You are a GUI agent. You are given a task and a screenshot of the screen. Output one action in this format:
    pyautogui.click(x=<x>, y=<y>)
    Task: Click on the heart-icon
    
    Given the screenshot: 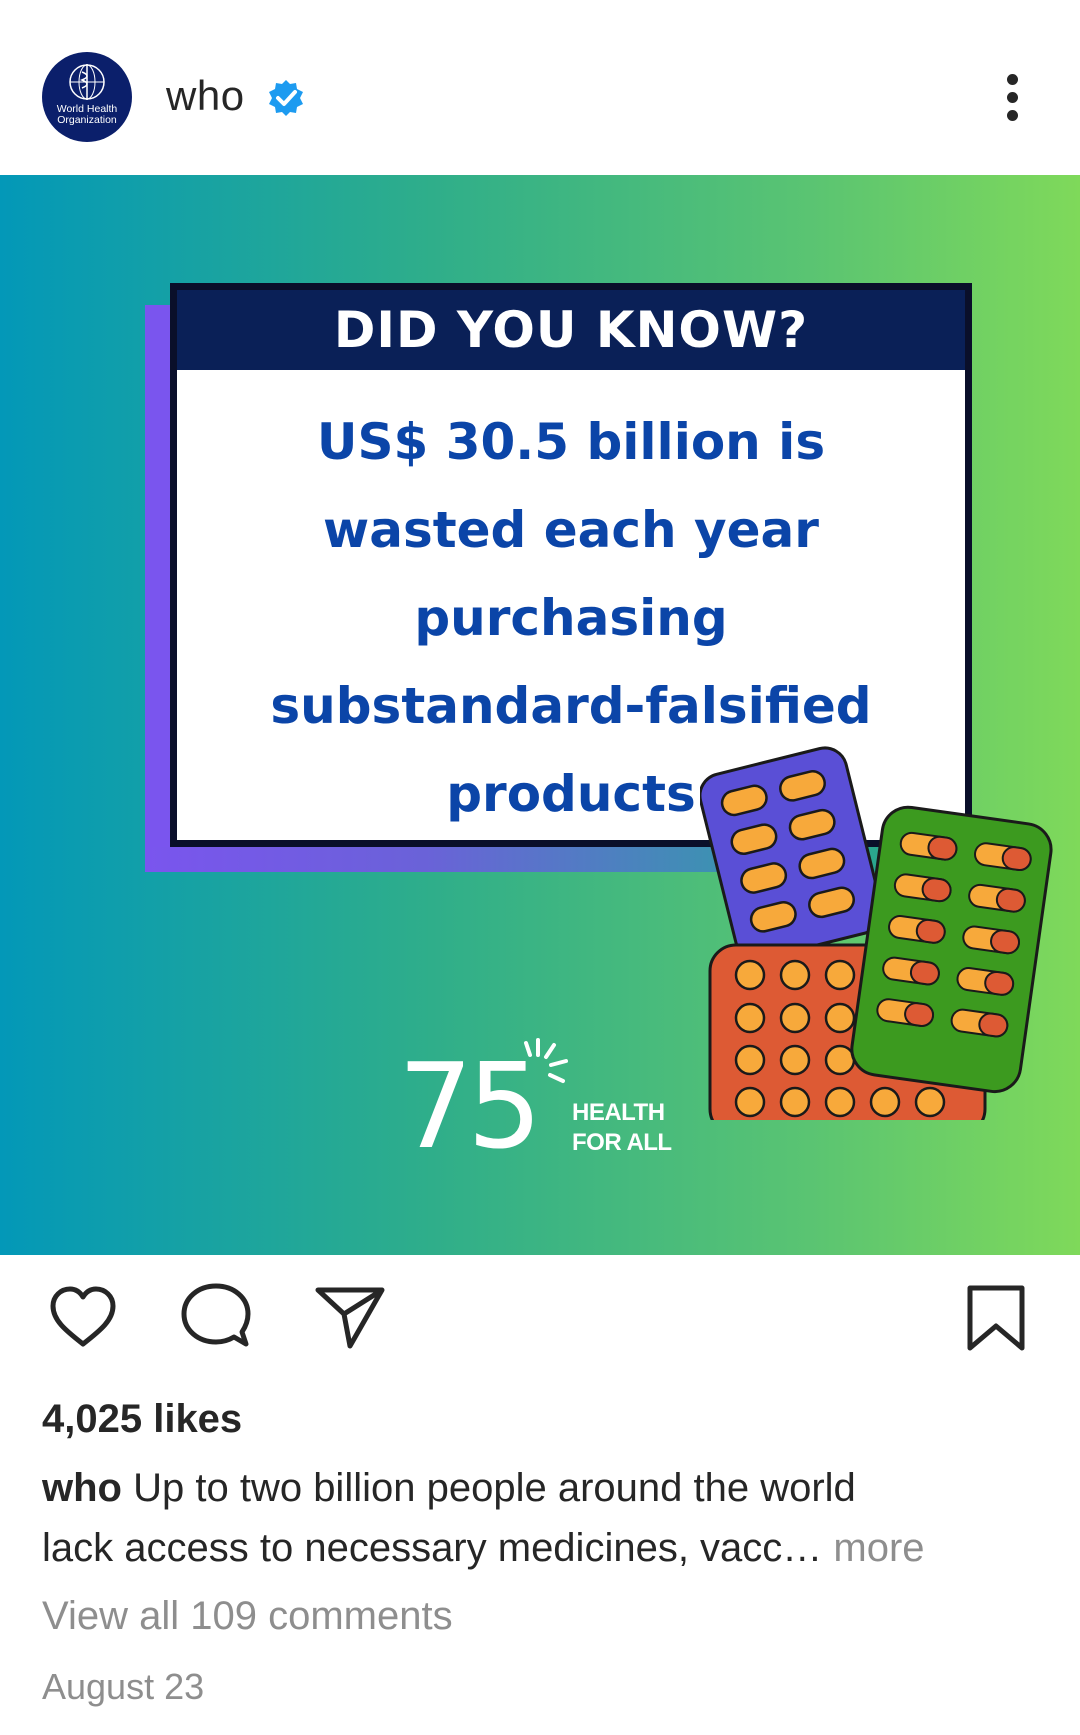 What is the action you would take?
    pyautogui.click(x=83, y=1318)
    